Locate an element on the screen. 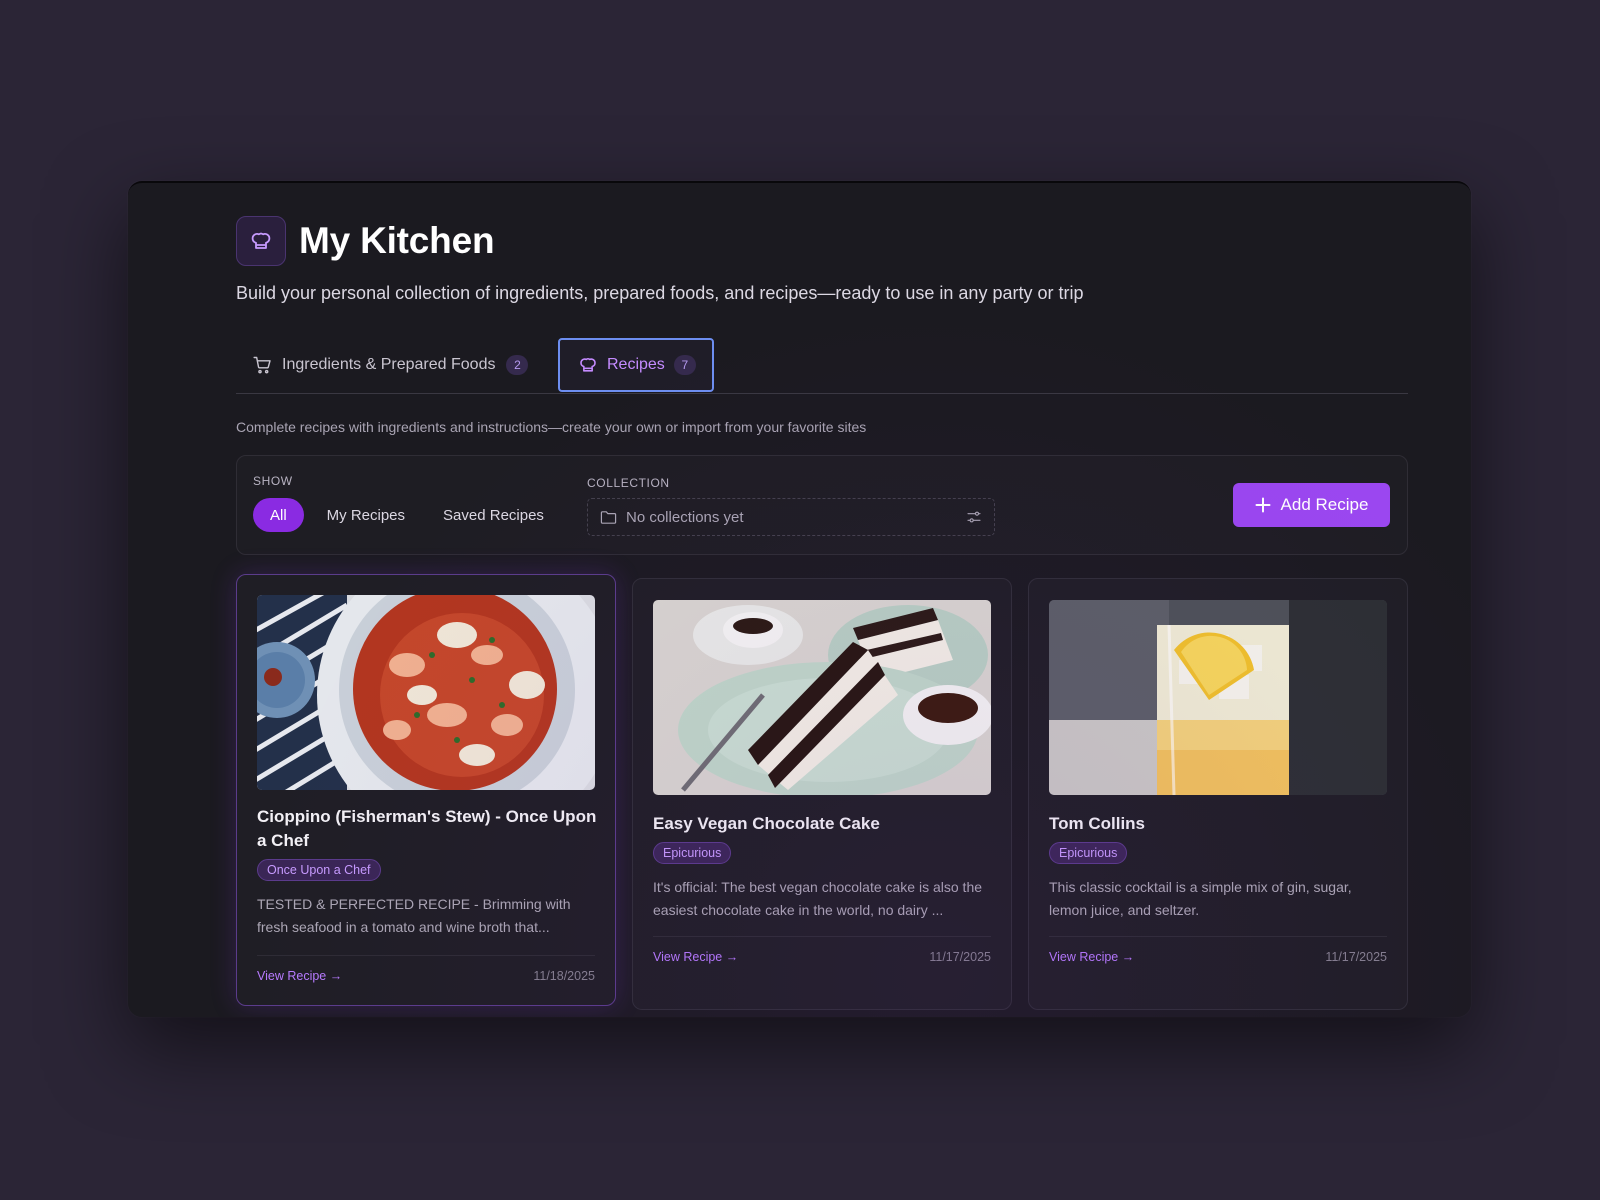 The image size is (1600, 1200). show-filter: All My Recipes Saved Recipes is located at coordinates (407, 515).